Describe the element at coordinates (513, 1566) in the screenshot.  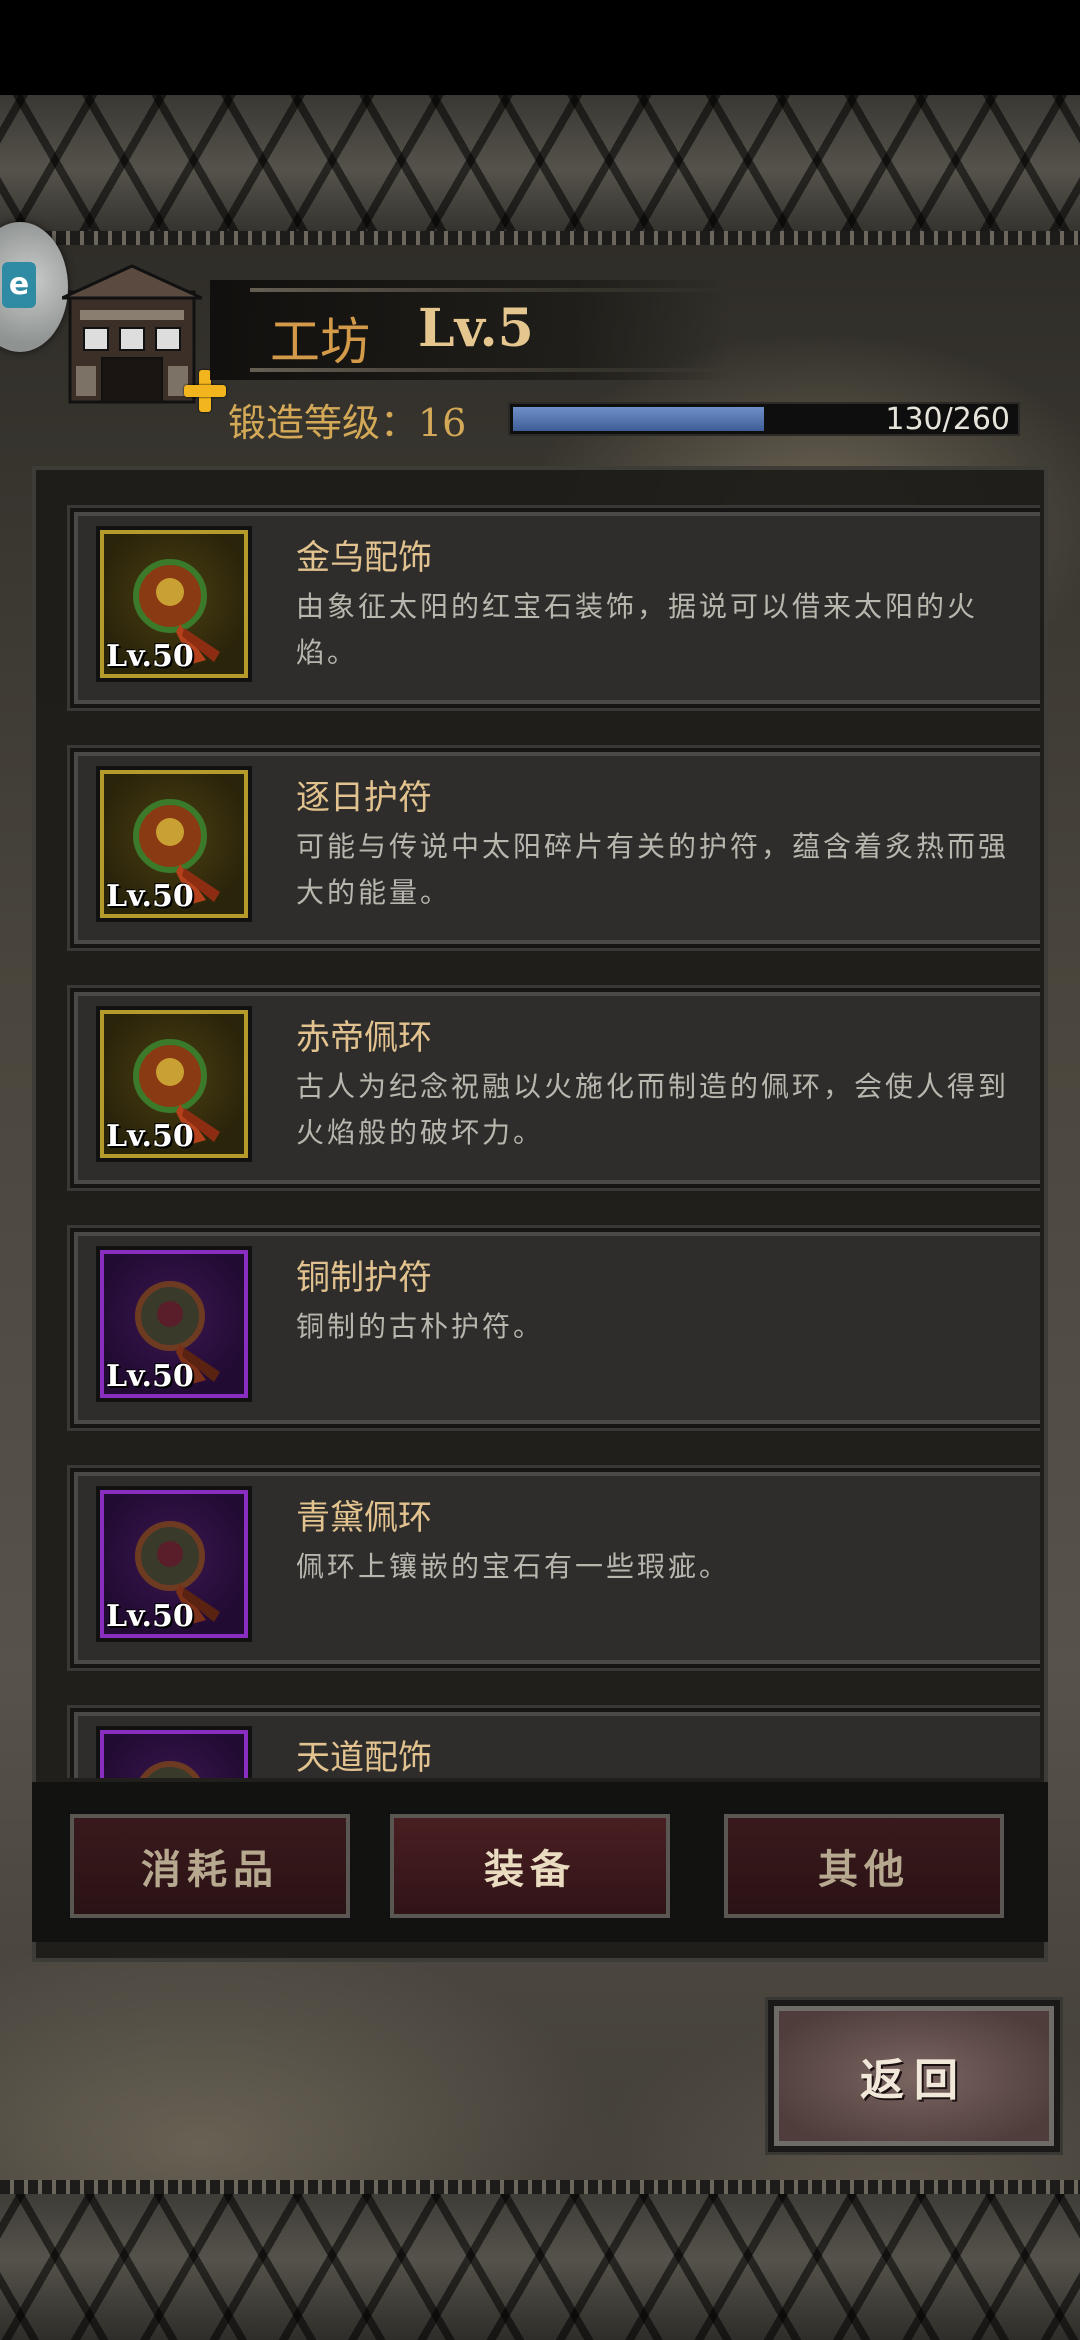
I see `item-description: 佩环上镶嵌的宝石有一些瑕疵。` at that location.